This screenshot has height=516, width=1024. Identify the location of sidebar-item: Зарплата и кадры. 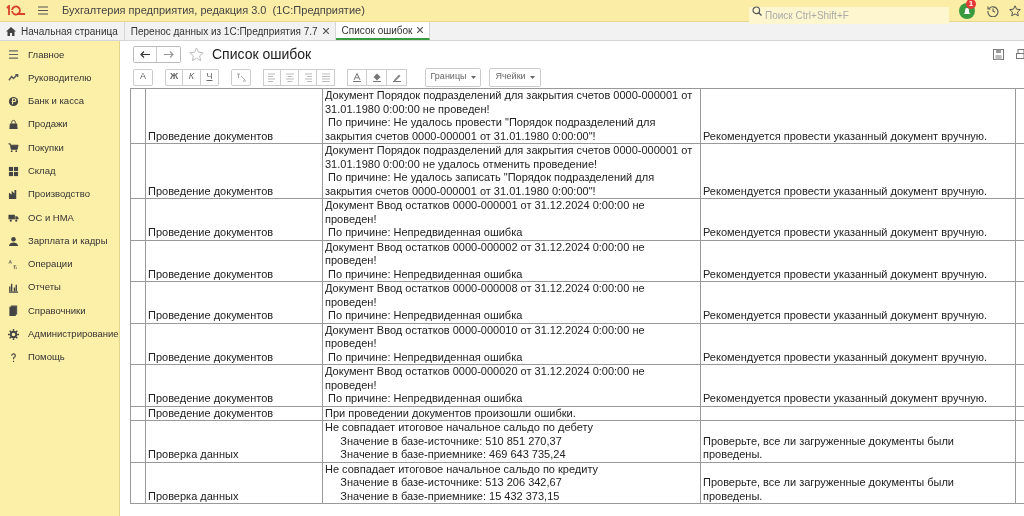
(59, 241).